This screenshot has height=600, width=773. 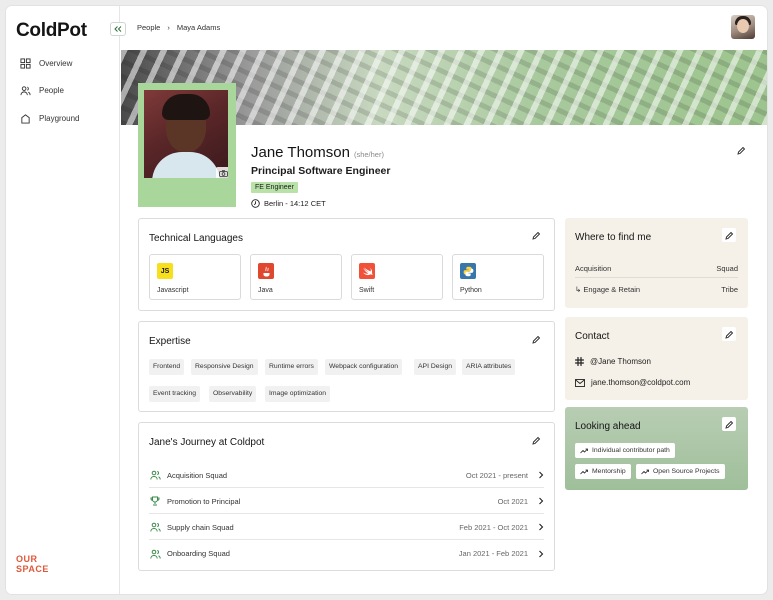 I want to click on chevron-right-icon: ›, so click(x=168, y=27).